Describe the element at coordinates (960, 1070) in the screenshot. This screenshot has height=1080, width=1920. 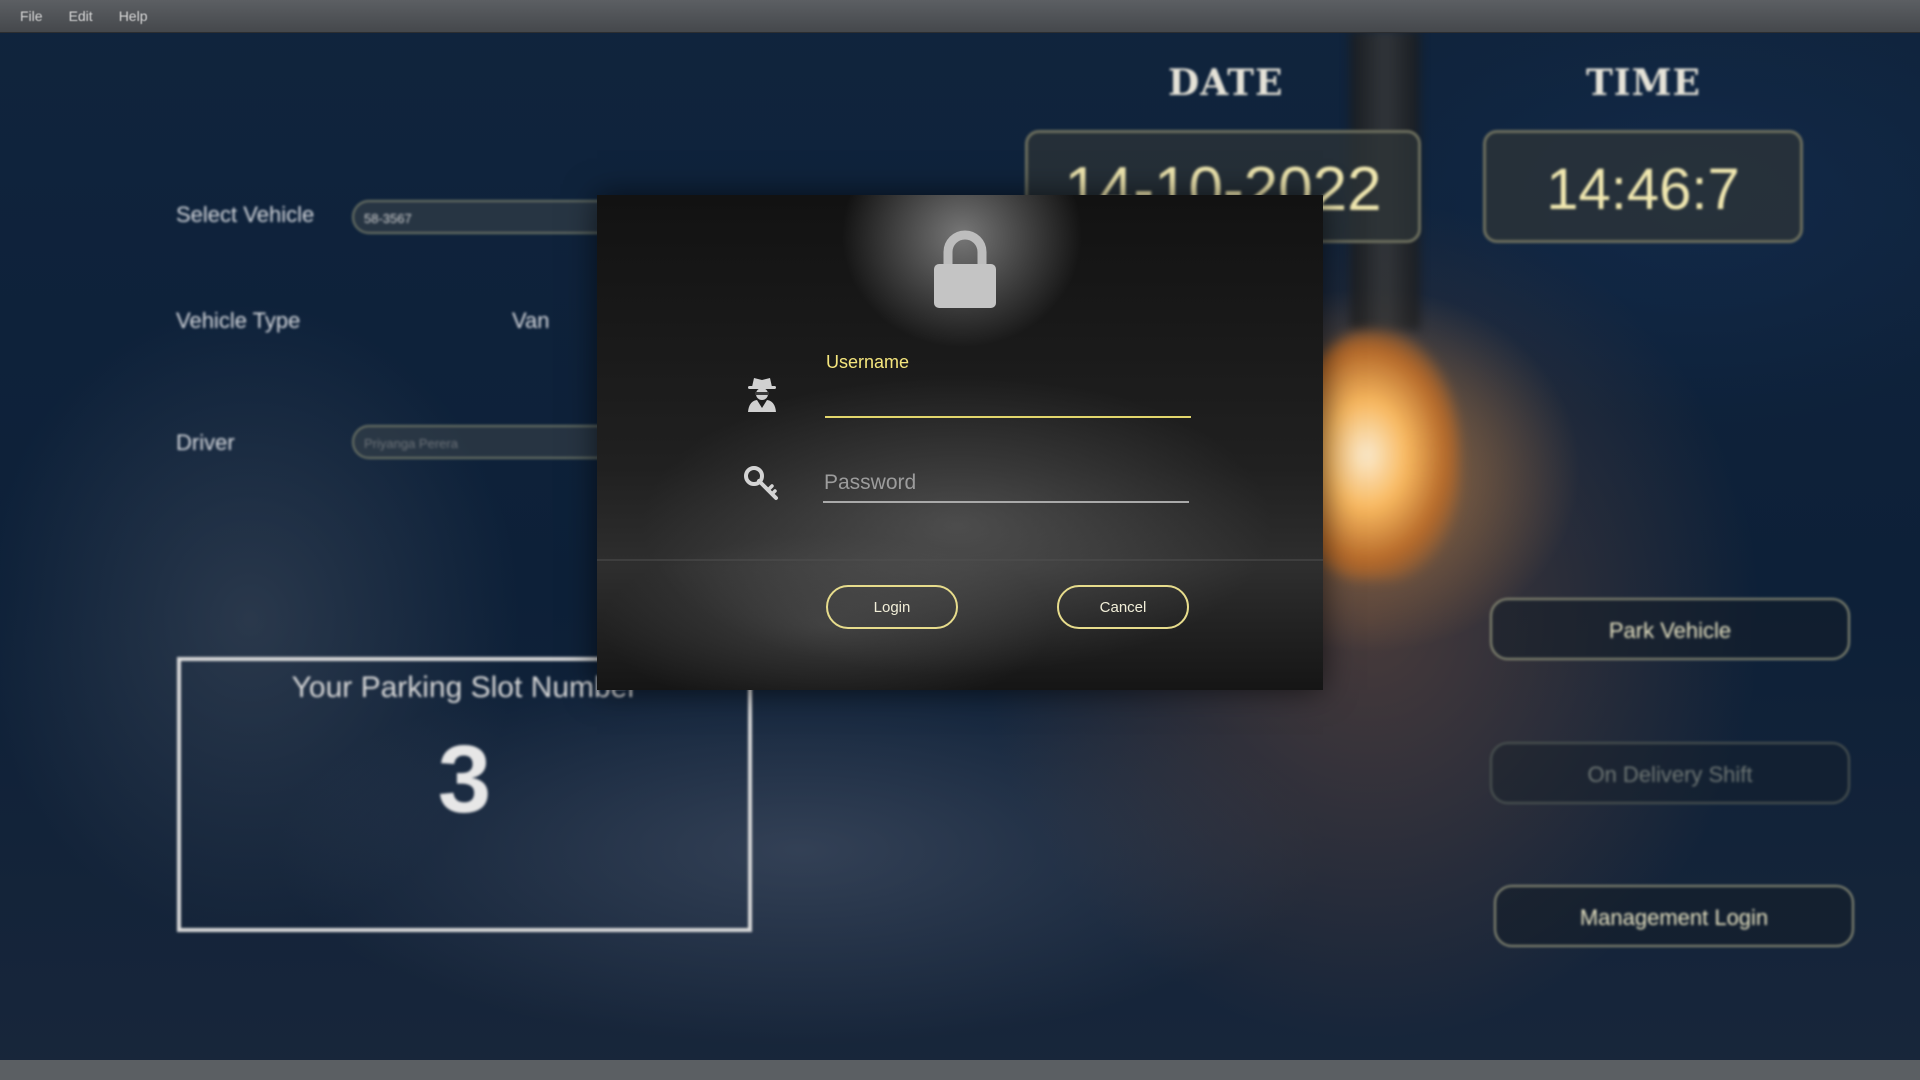
I see `bottom-bar` at that location.